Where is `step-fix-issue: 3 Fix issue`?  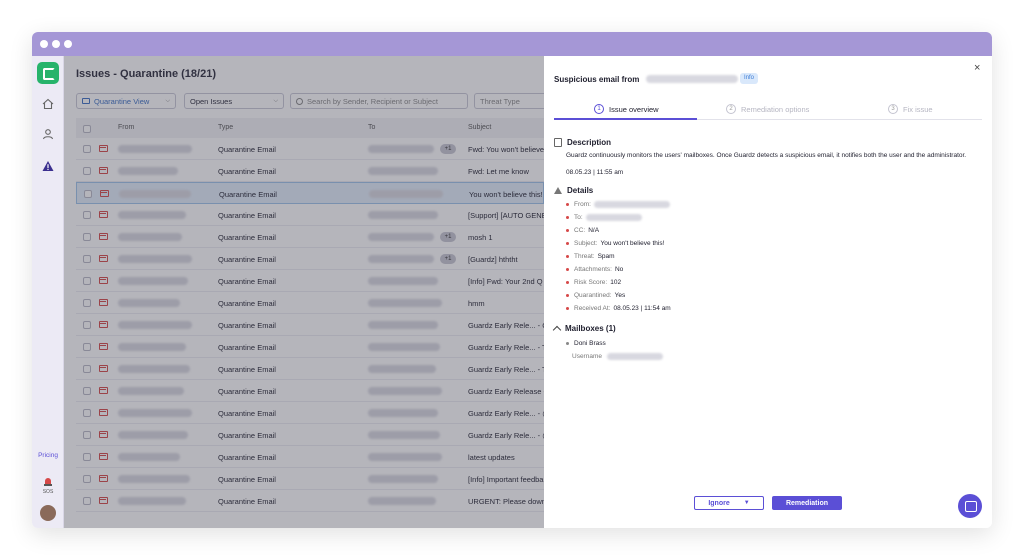 step-fix-issue: 3 Fix issue is located at coordinates (910, 109).